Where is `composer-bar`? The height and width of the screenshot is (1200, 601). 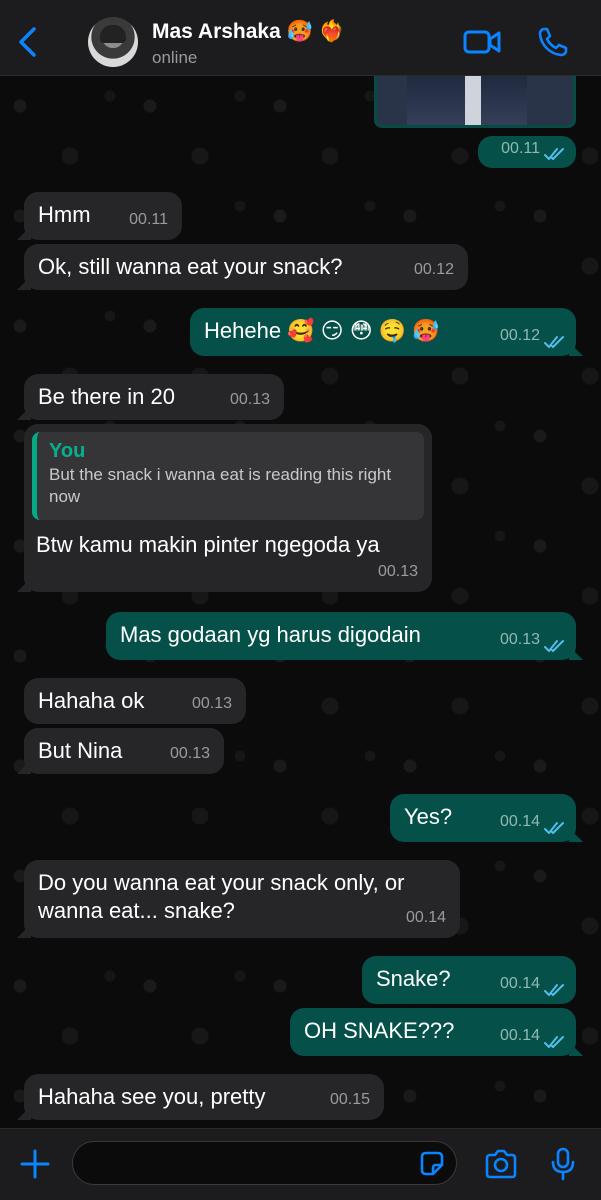
composer-bar is located at coordinates (300, 1164).